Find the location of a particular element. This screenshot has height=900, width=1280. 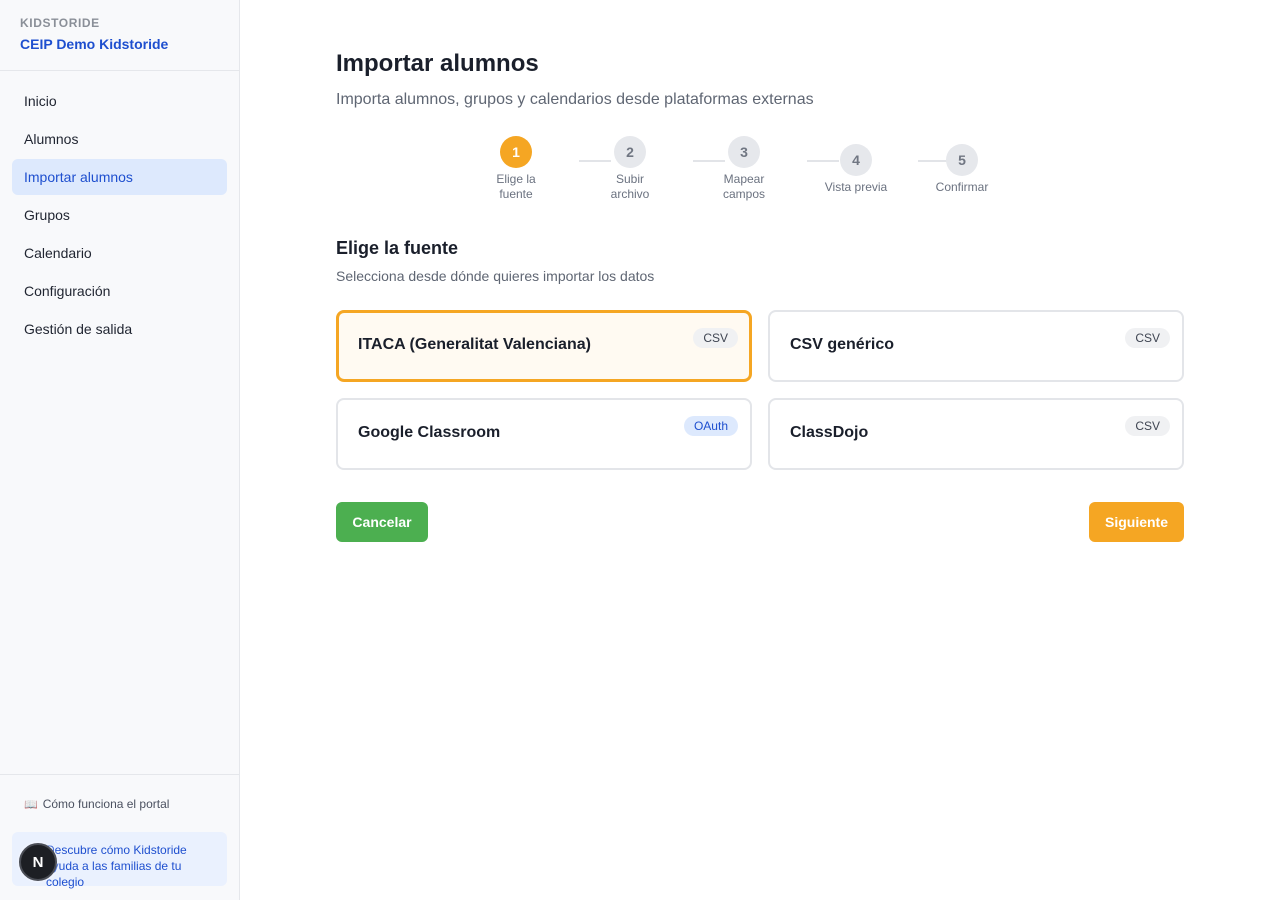

step-1-circle: 1 is located at coordinates (516, 152).